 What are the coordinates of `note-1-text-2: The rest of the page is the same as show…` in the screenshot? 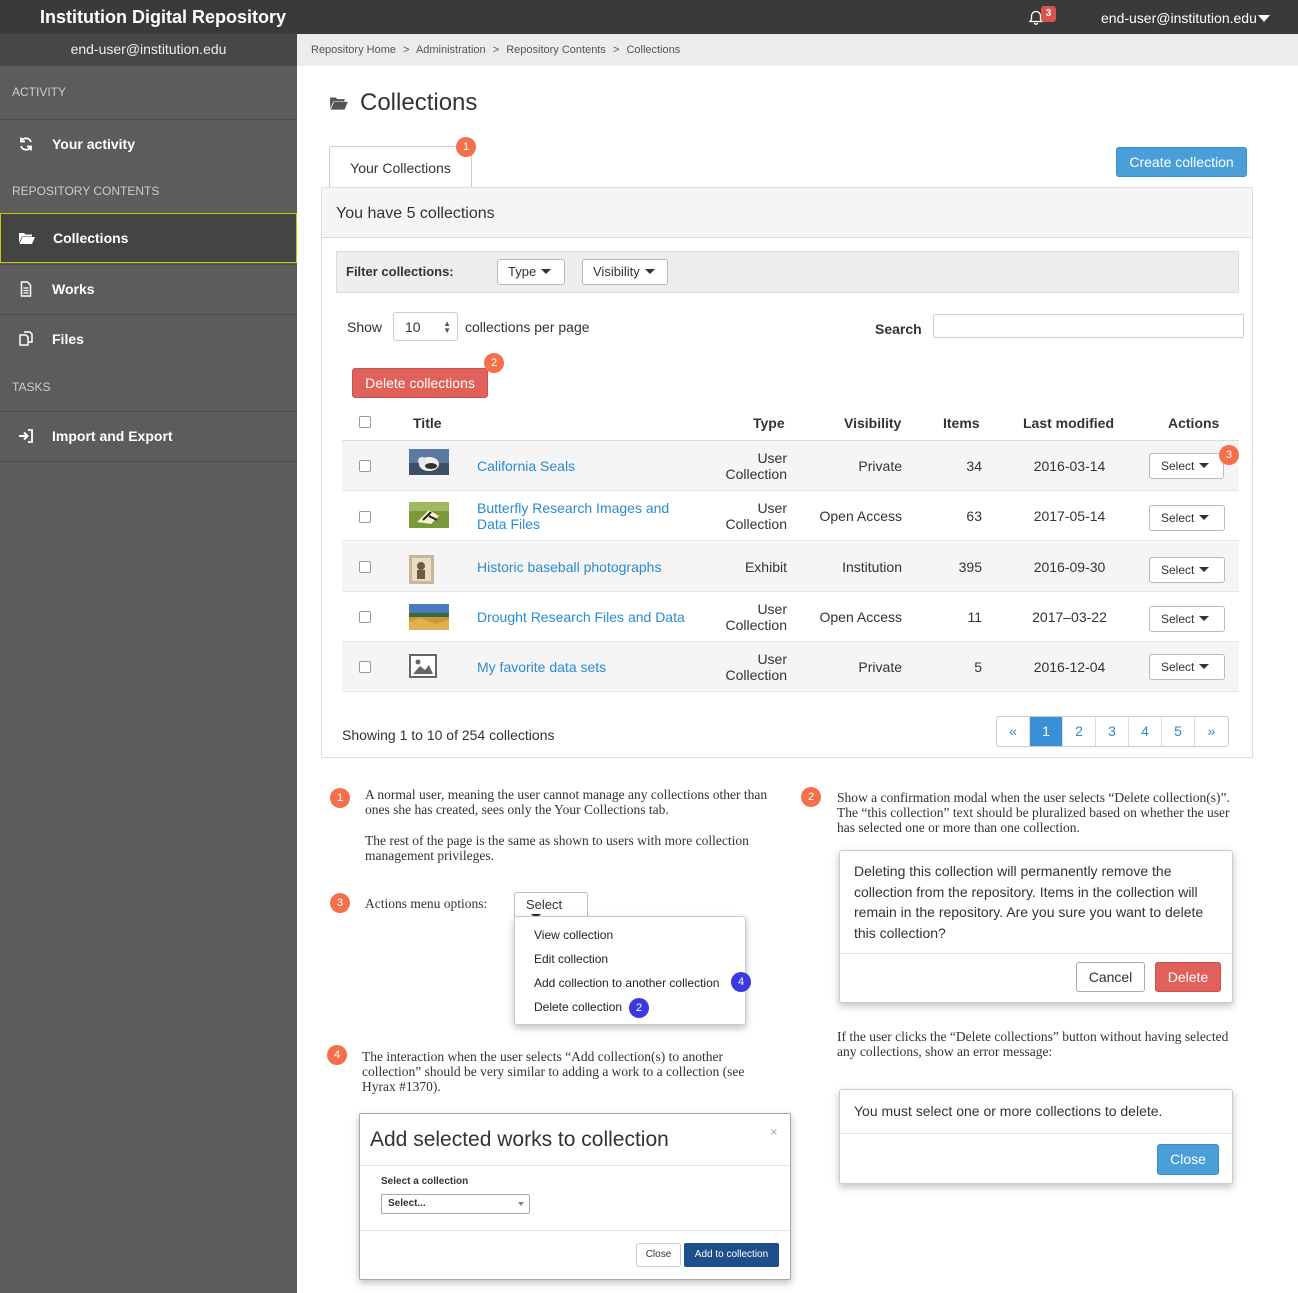 It's located at (557, 848).